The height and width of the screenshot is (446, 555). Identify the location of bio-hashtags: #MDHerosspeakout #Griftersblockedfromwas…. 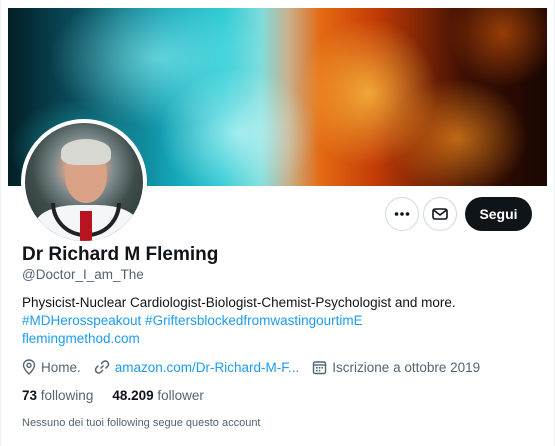
(282, 321).